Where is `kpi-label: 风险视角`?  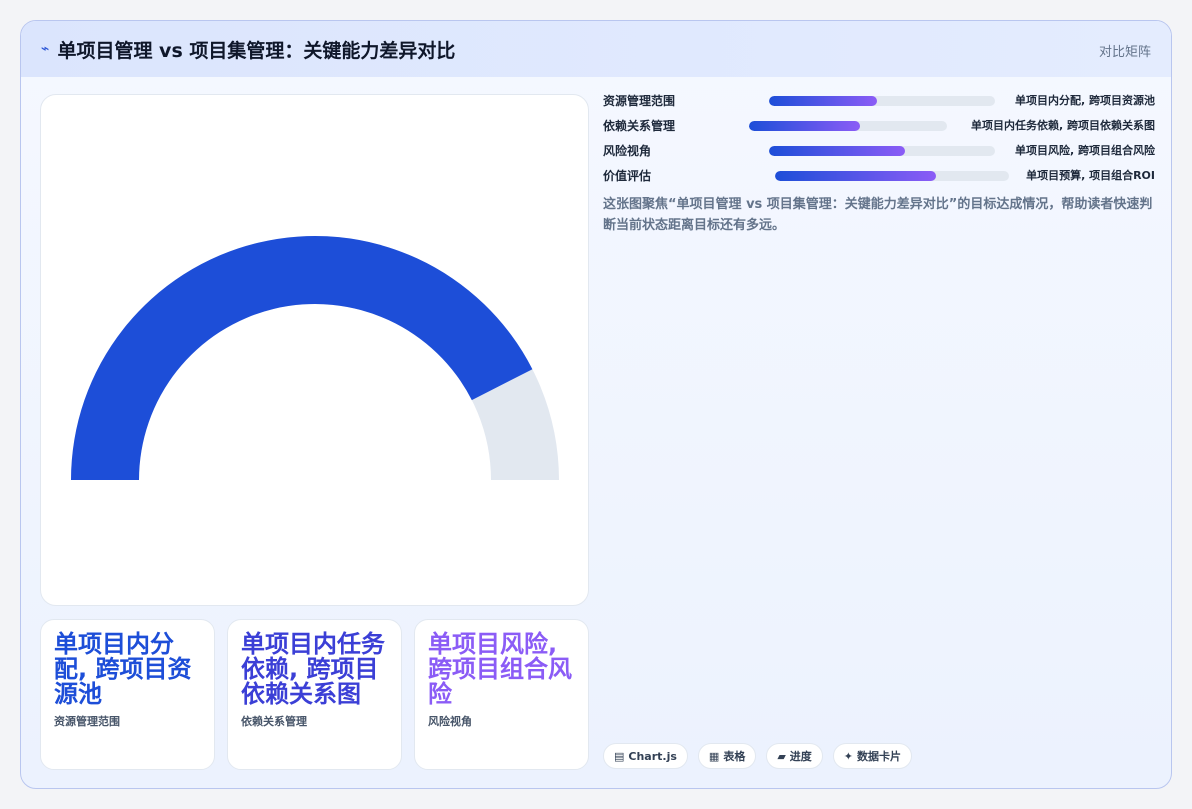 kpi-label: 风险视角 is located at coordinates (450, 721).